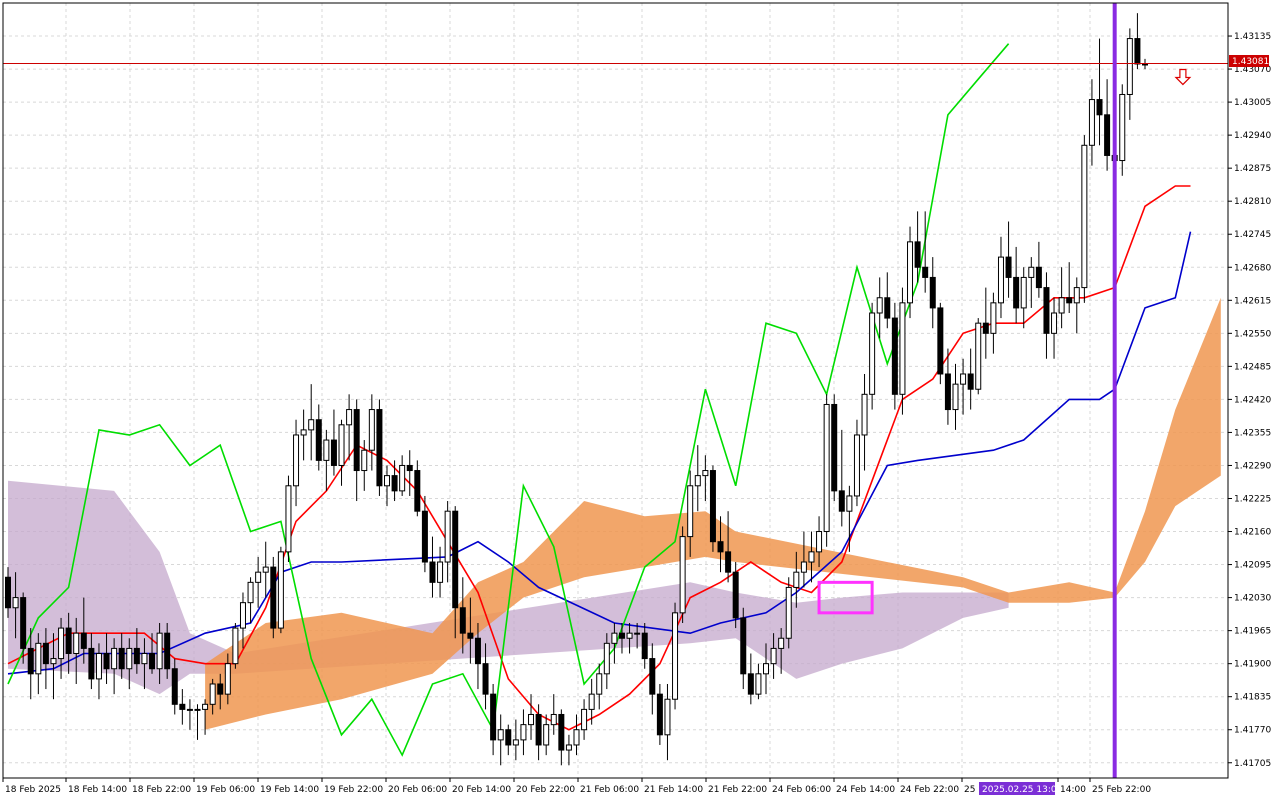 The width and height of the screenshot is (1280, 804). Describe the element at coordinates (1252, 499) in the screenshot. I see `y-tick-label: 1.42225` at that location.